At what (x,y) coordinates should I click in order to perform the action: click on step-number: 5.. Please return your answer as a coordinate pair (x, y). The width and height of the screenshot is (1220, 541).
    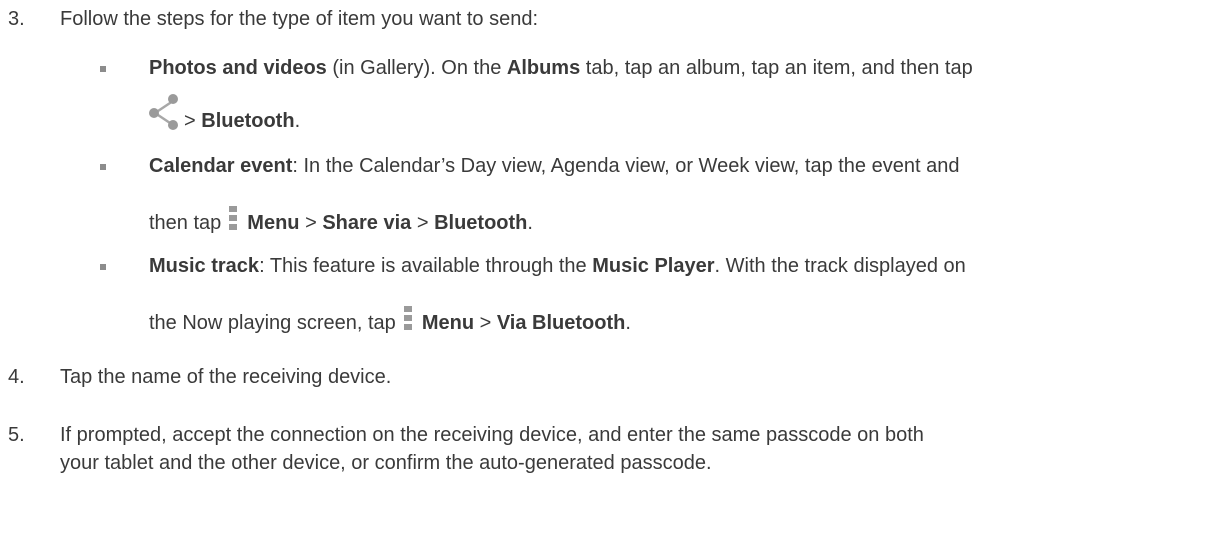
    Looking at the image, I should click on (16, 435).